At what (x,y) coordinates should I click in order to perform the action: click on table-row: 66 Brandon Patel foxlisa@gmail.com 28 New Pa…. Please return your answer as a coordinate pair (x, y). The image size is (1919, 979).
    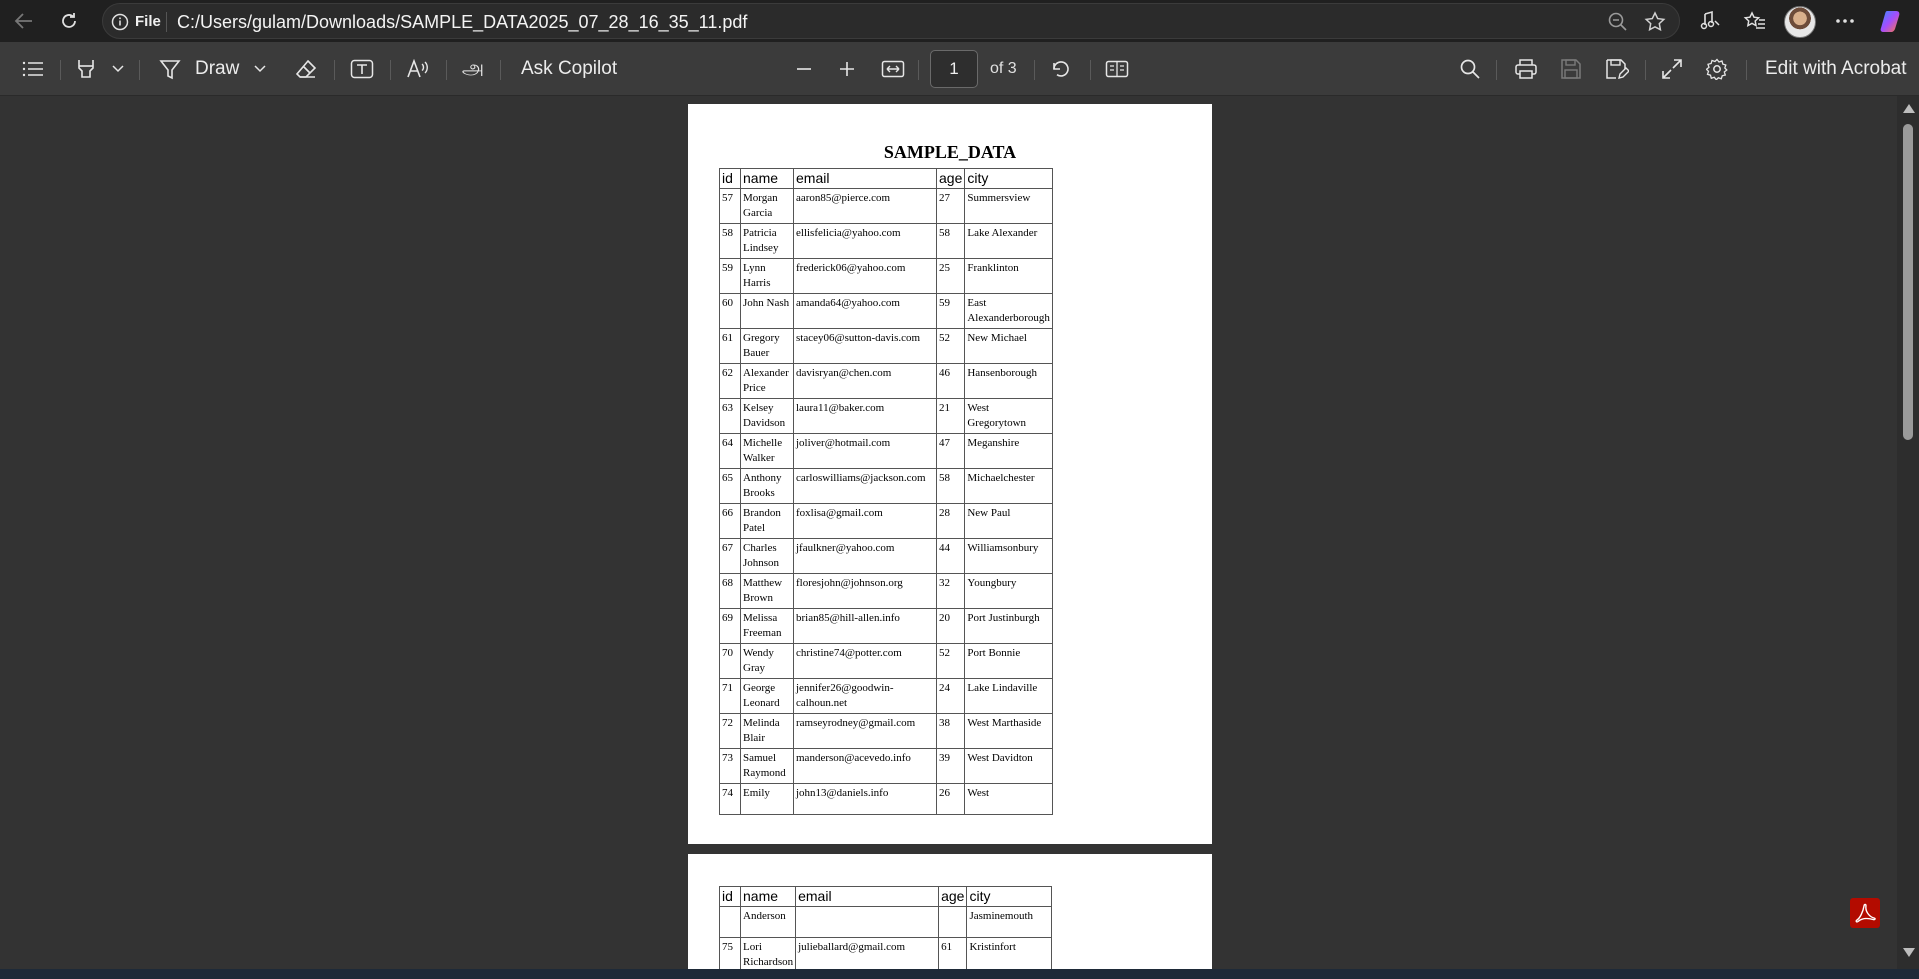
    Looking at the image, I should click on (886, 521).